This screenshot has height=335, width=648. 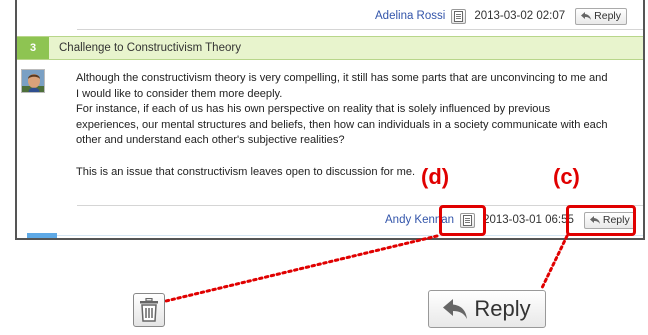 What do you see at coordinates (455, 309) in the screenshot?
I see `reply-arrow-icon` at bounding box center [455, 309].